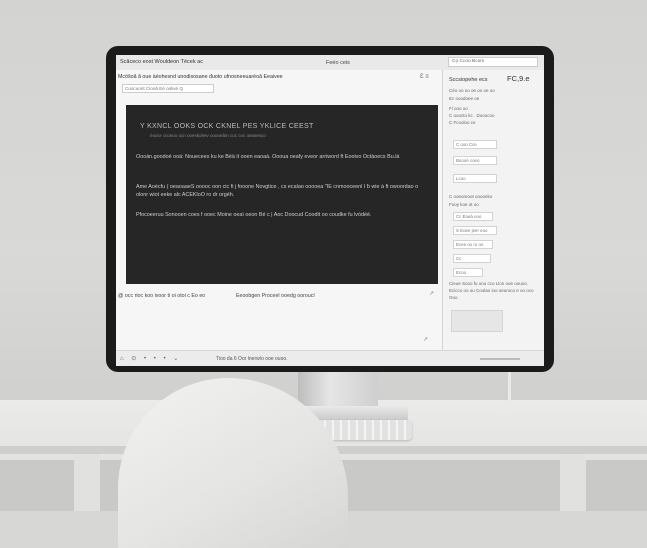 The width and height of the screenshot is (647, 548). Describe the element at coordinates (168, 88) in the screenshot. I see `subtab-chip: Cuocuorit Ciooă Eé oolivé Q` at that location.